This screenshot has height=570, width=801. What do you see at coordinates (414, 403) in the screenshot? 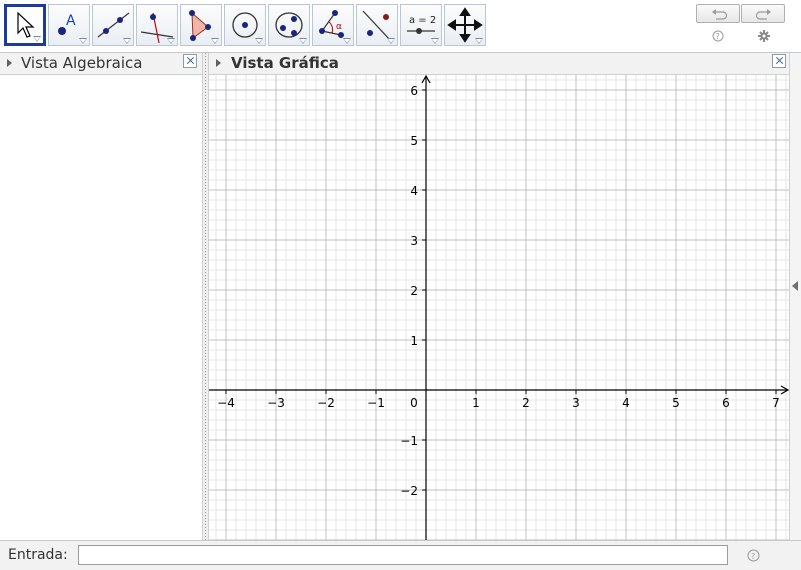
I see `x-tick-label: 0` at bounding box center [414, 403].